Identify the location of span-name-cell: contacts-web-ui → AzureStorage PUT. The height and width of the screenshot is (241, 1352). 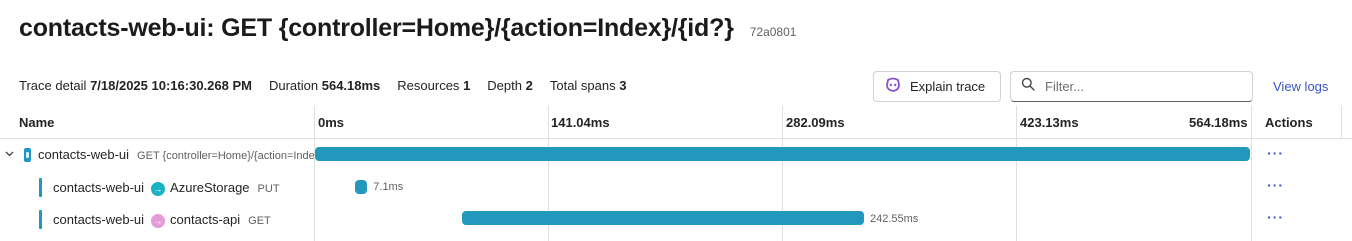
(157, 187).